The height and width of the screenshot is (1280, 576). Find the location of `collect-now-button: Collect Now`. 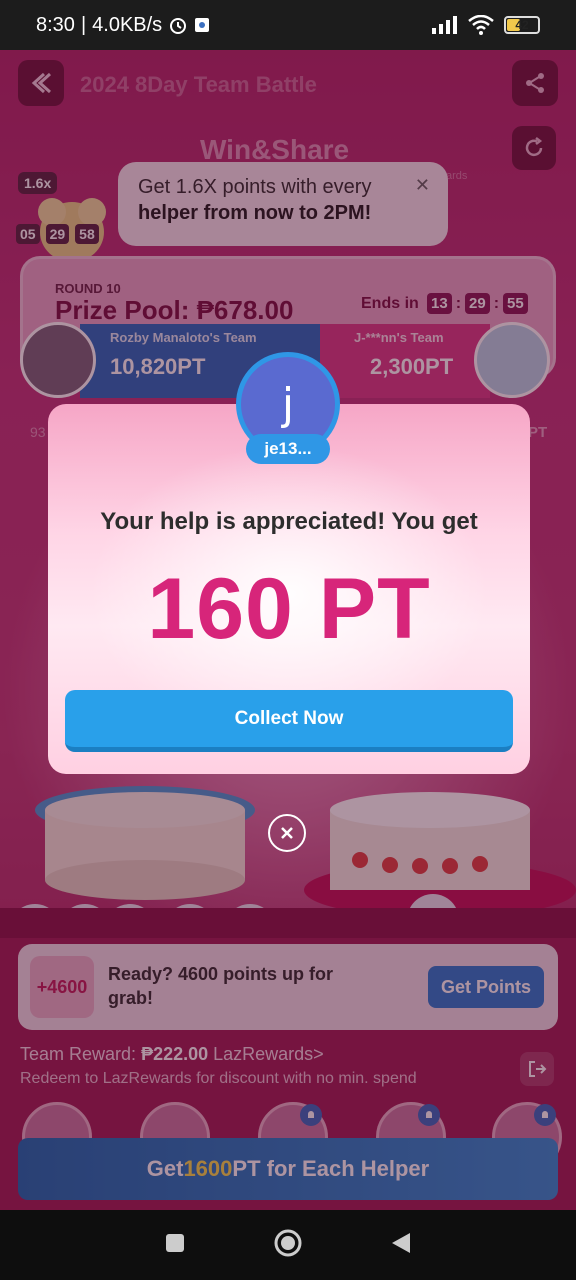

collect-now-button: Collect Now is located at coordinates (289, 721).